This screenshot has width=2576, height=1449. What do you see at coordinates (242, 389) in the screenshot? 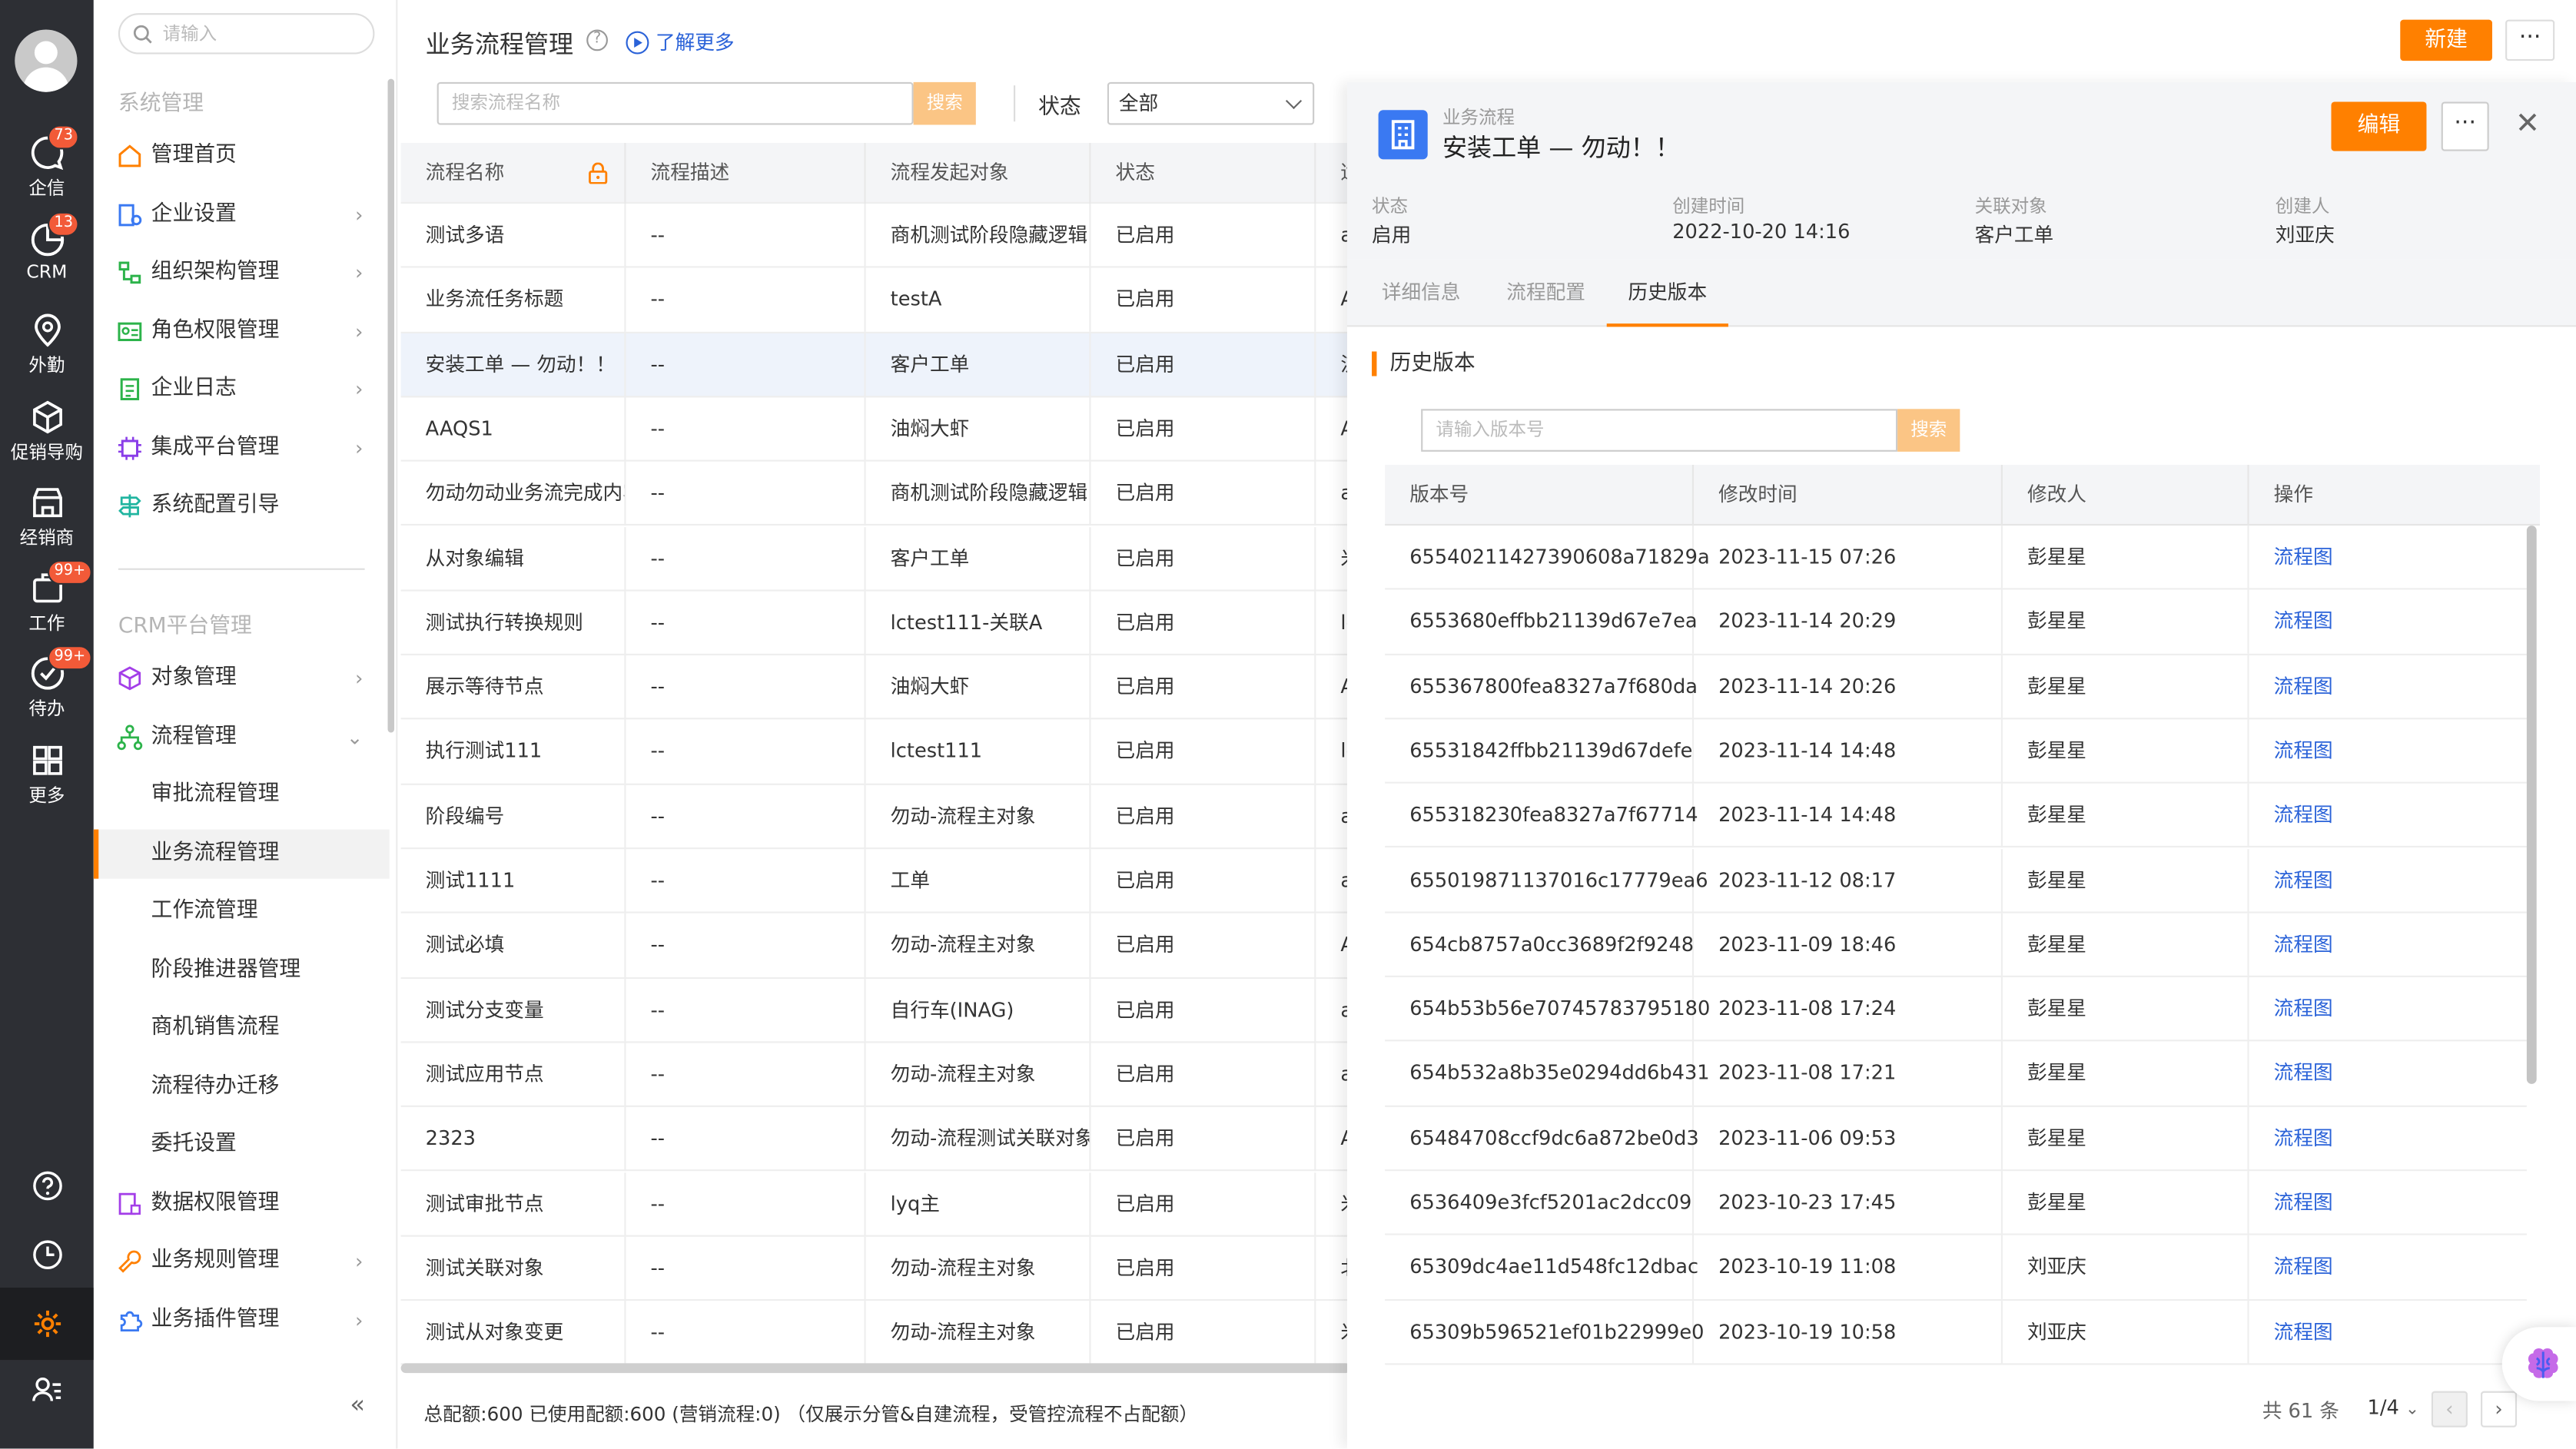
I see `menu-item-company-log: 企业日志 ›` at bounding box center [242, 389].